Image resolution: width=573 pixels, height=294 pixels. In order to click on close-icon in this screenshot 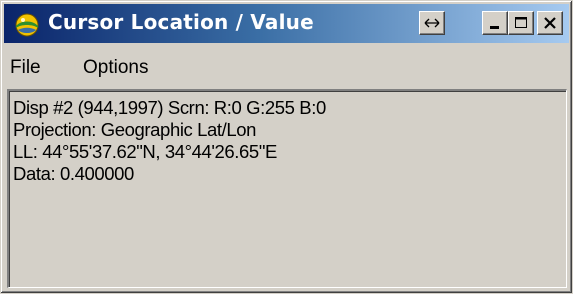, I will do `click(550, 23)`.